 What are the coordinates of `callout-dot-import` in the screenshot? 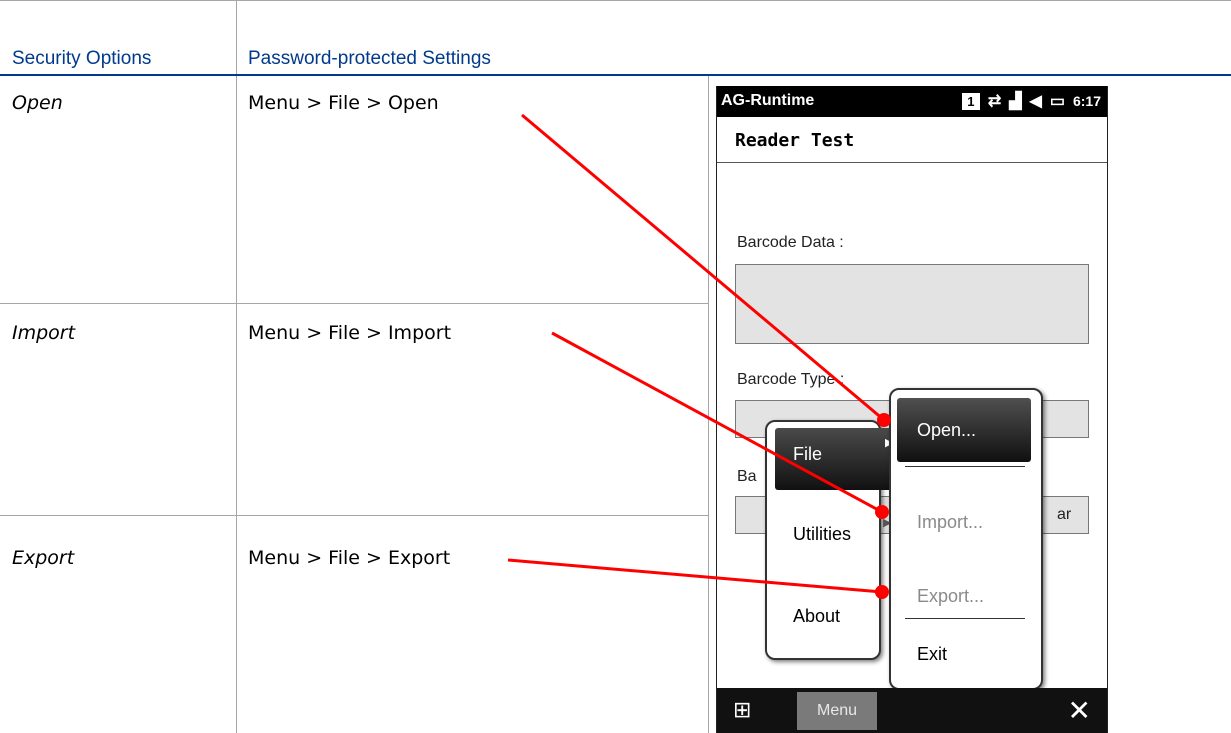 It's located at (882, 512).